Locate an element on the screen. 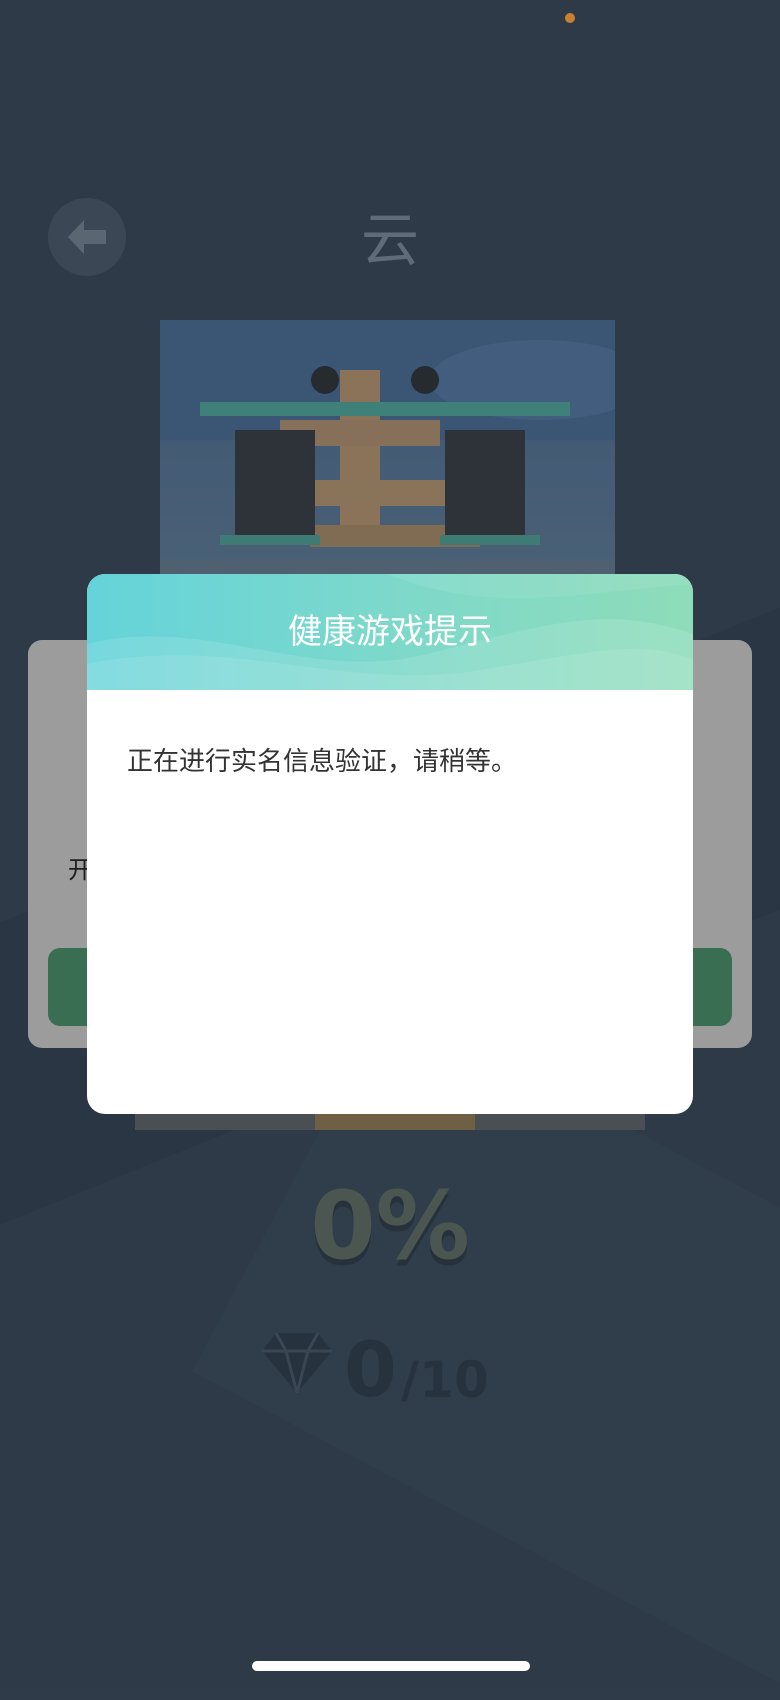 The image size is (780, 1700). dialog-title: 健康游戏提示 is located at coordinates (390, 632).